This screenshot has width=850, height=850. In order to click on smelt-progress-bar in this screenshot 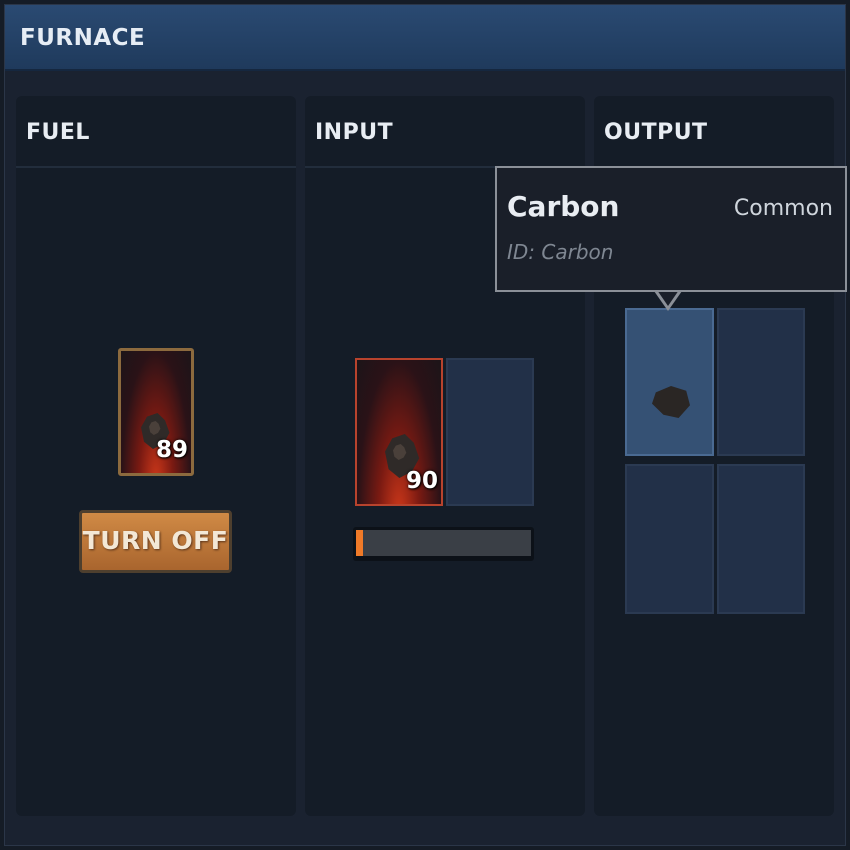, I will do `click(443, 544)`.